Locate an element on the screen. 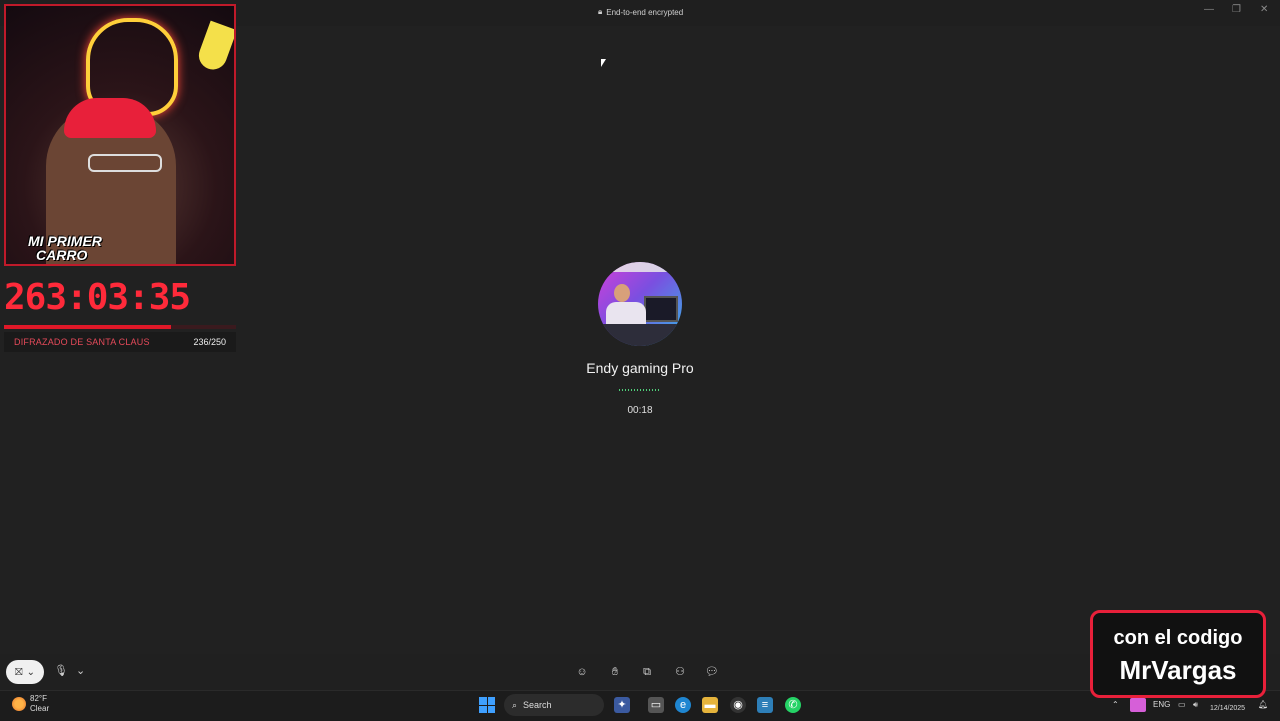  goal-progress-bar is located at coordinates (120, 327).